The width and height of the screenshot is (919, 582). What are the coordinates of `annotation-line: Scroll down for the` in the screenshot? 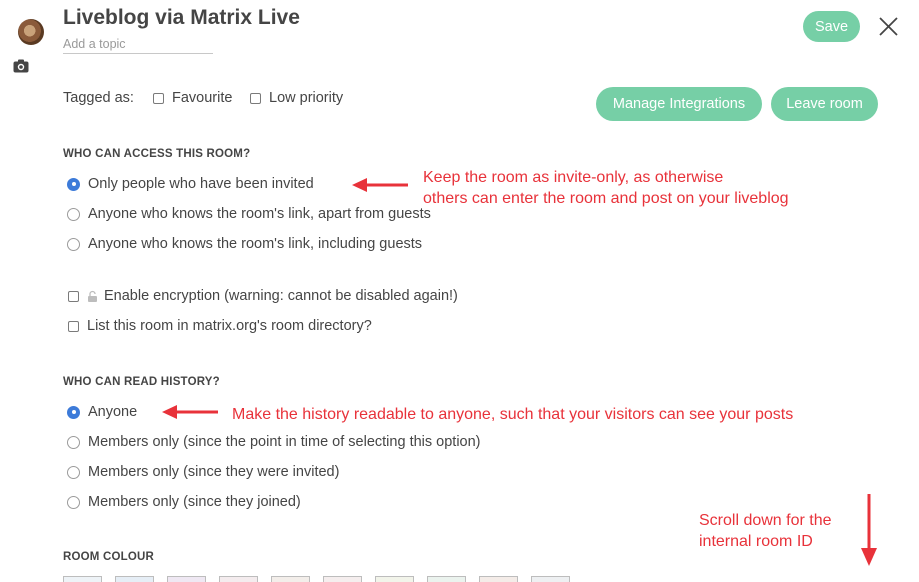 It's located at (765, 520).